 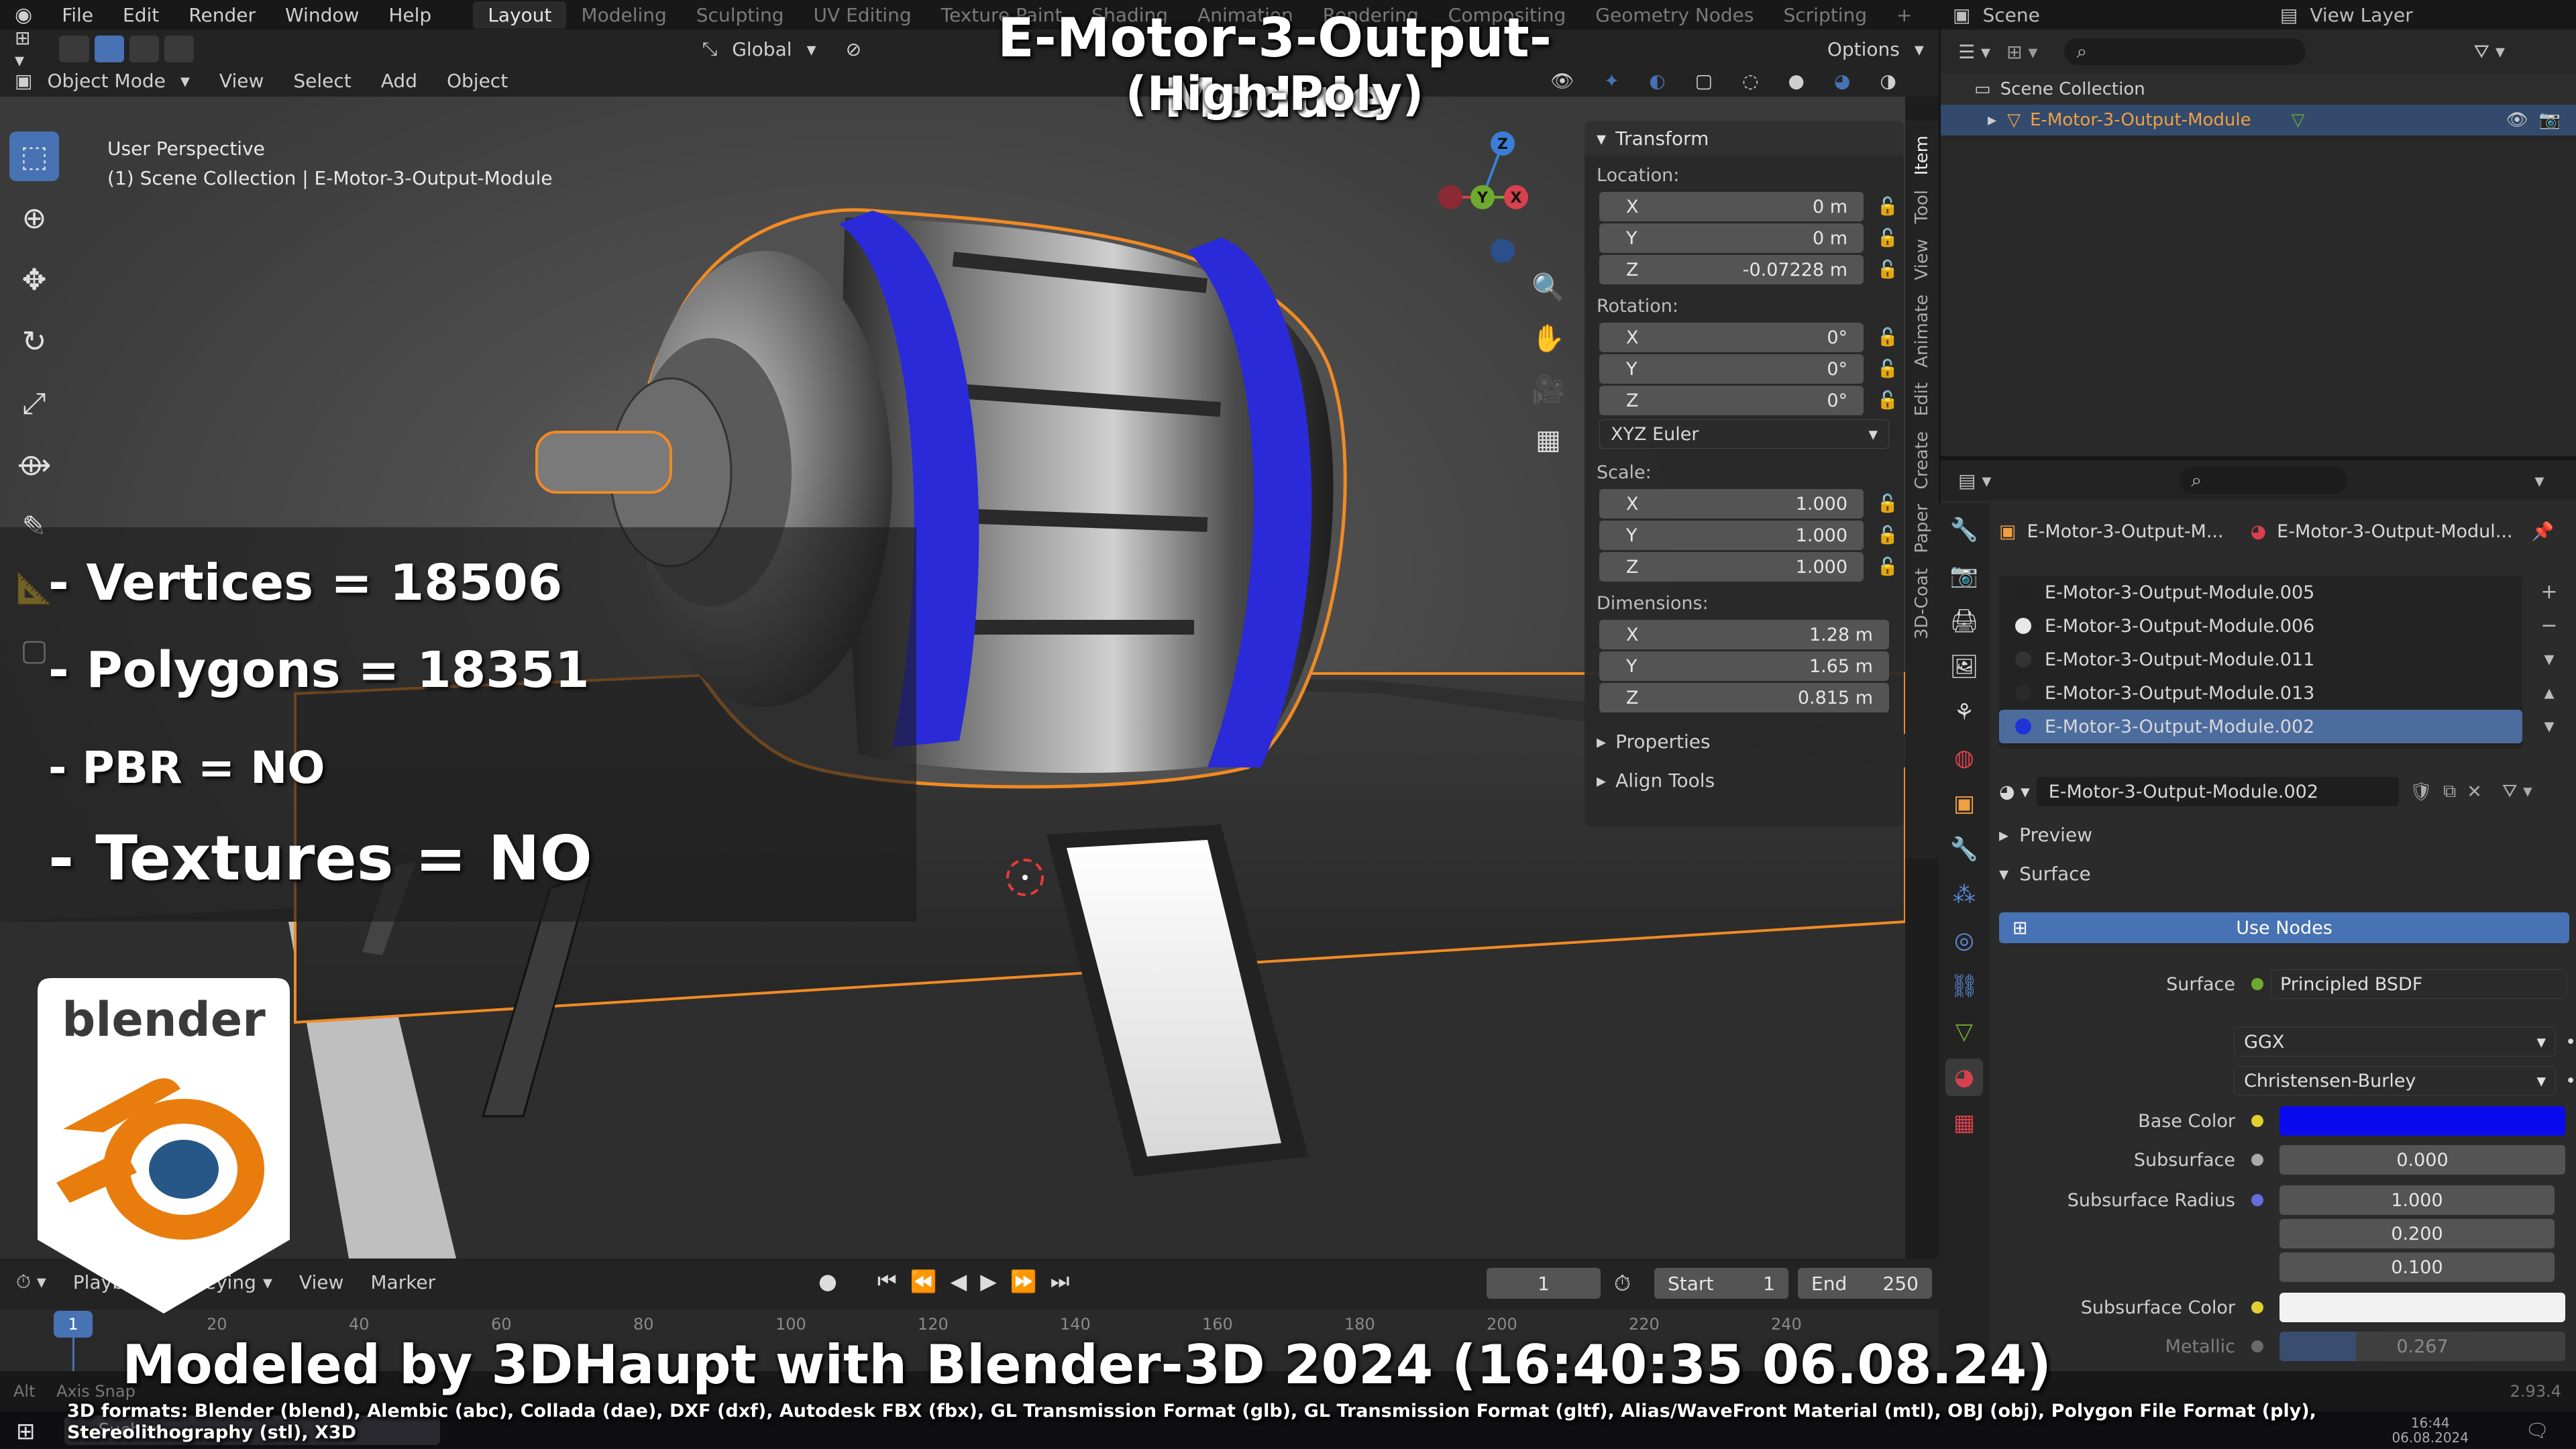 What do you see at coordinates (1964, 667) in the screenshot?
I see `view-layer-props-icon: 🖼` at bounding box center [1964, 667].